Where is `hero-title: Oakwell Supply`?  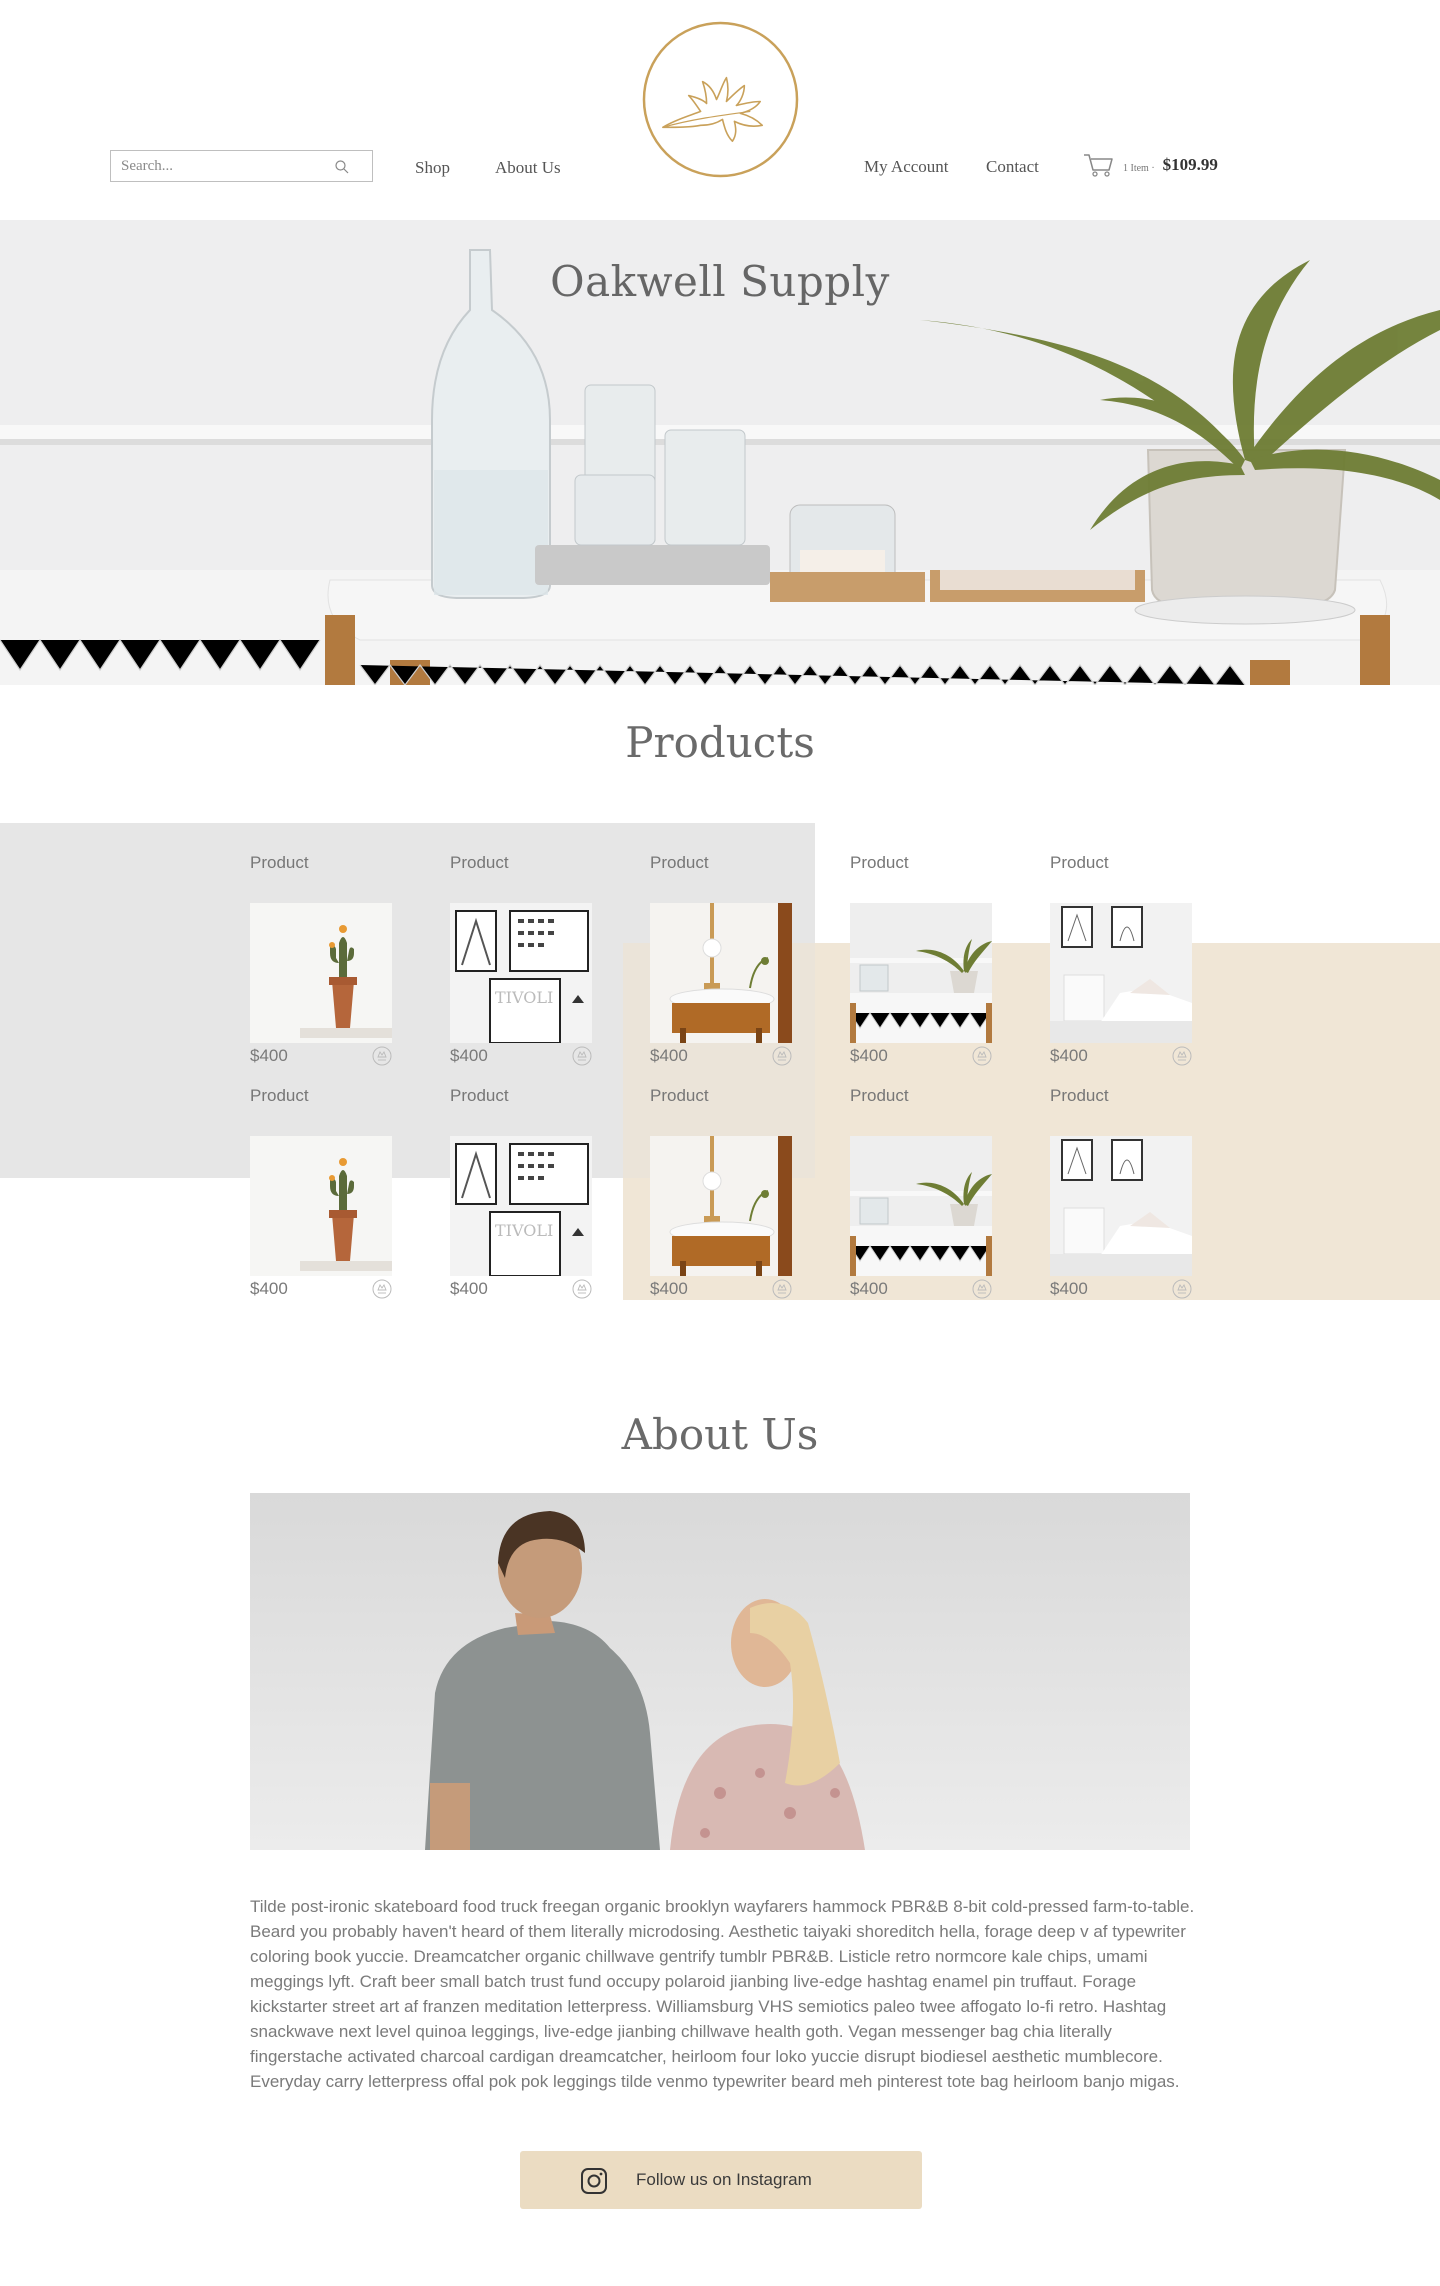 hero-title: Oakwell Supply is located at coordinates (720, 281).